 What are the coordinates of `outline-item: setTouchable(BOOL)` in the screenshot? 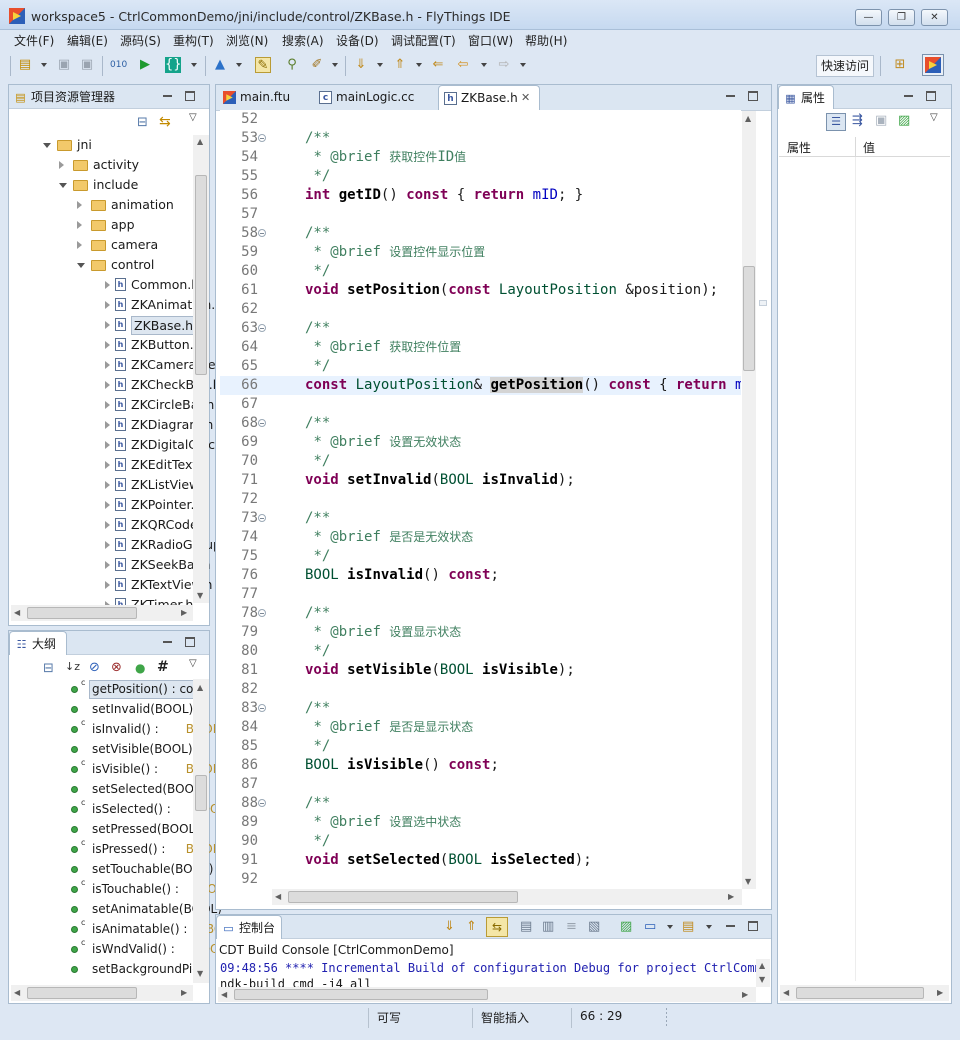 It's located at (111, 869).